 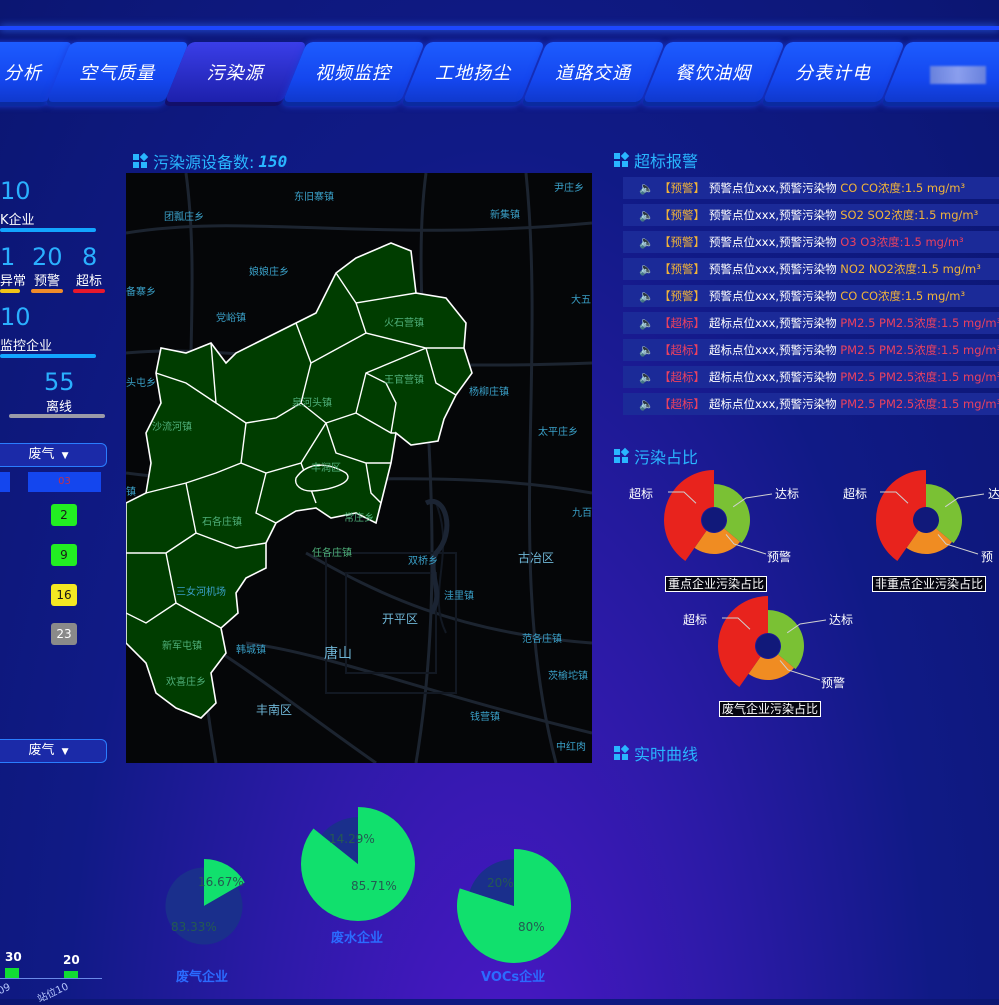 What do you see at coordinates (65, 752) in the screenshot?
I see `chevron-down-icon: ▼` at bounding box center [65, 752].